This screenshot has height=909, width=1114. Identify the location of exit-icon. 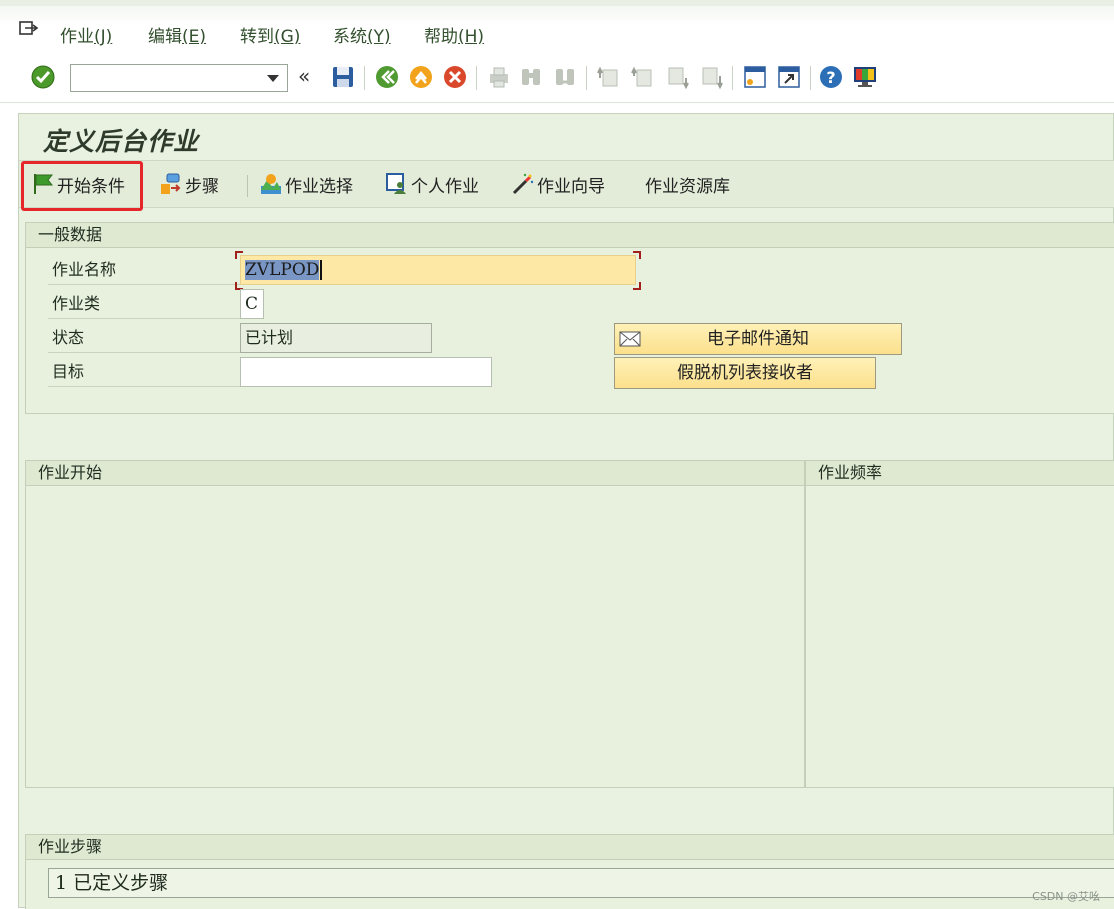
(421, 77).